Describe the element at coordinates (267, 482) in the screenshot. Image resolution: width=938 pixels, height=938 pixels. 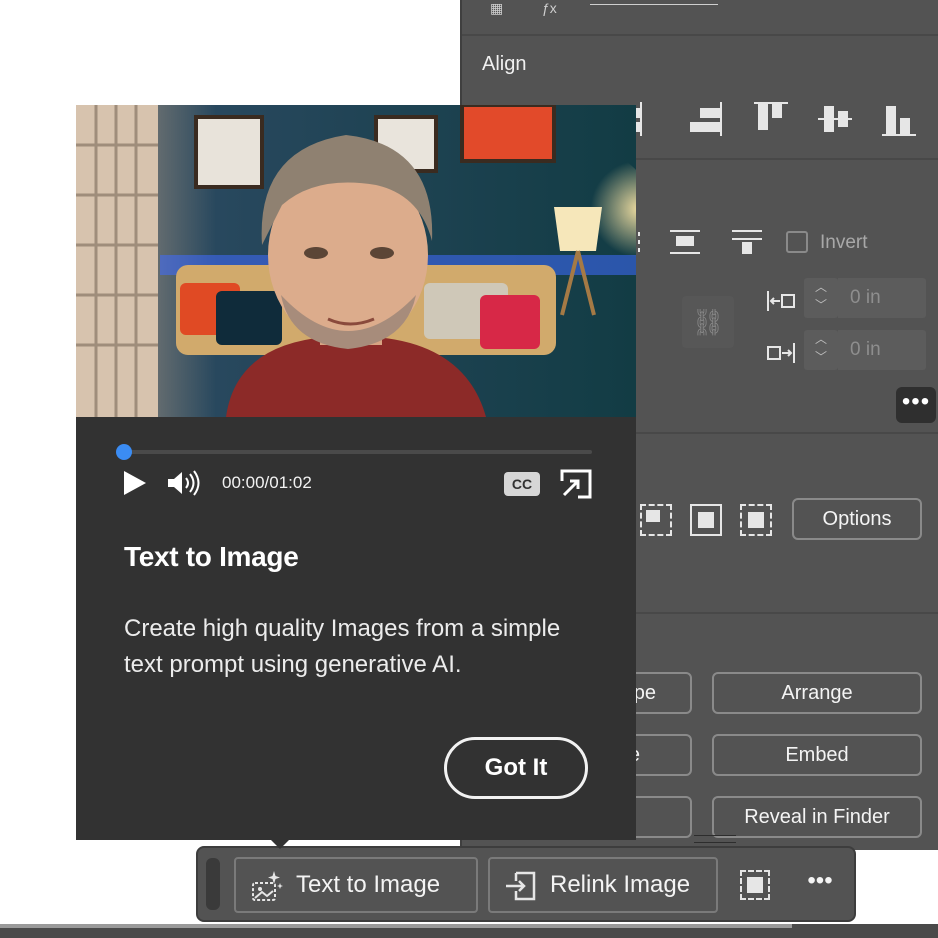
I see `video-time: 00:00/01:02` at that location.